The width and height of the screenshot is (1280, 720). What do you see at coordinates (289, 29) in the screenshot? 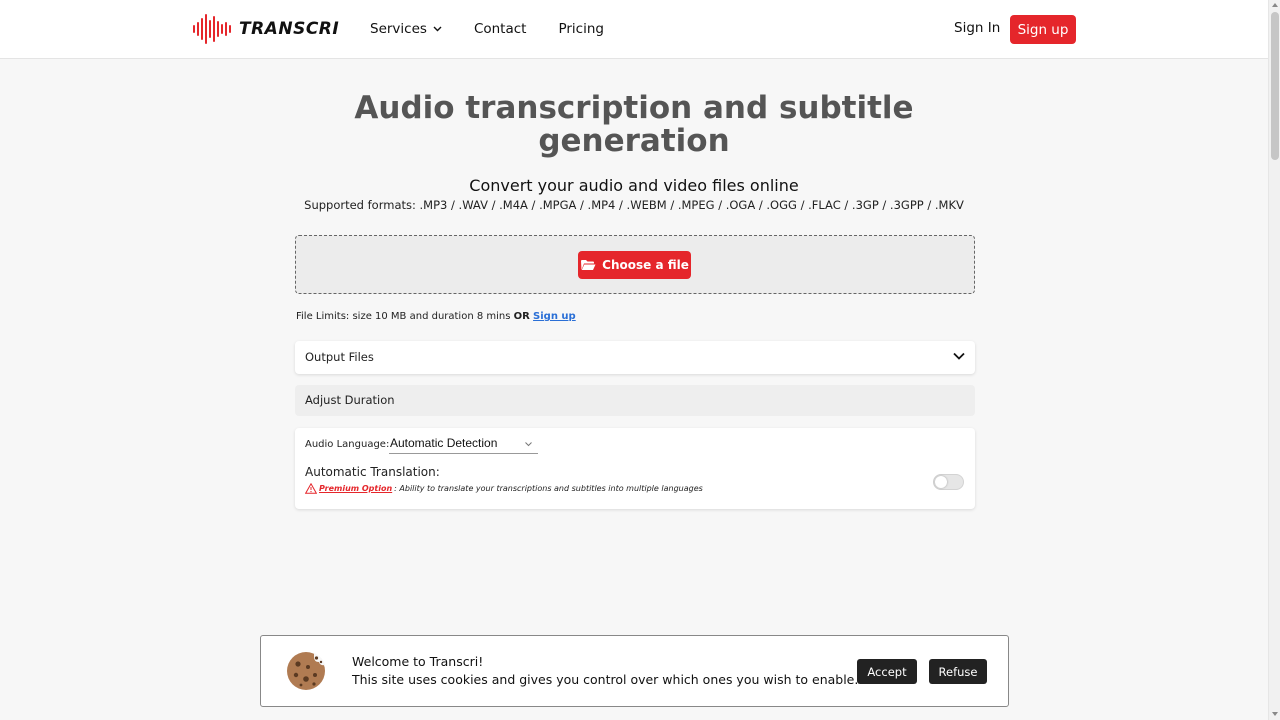
I see `logo-text: TRANSCRI` at bounding box center [289, 29].